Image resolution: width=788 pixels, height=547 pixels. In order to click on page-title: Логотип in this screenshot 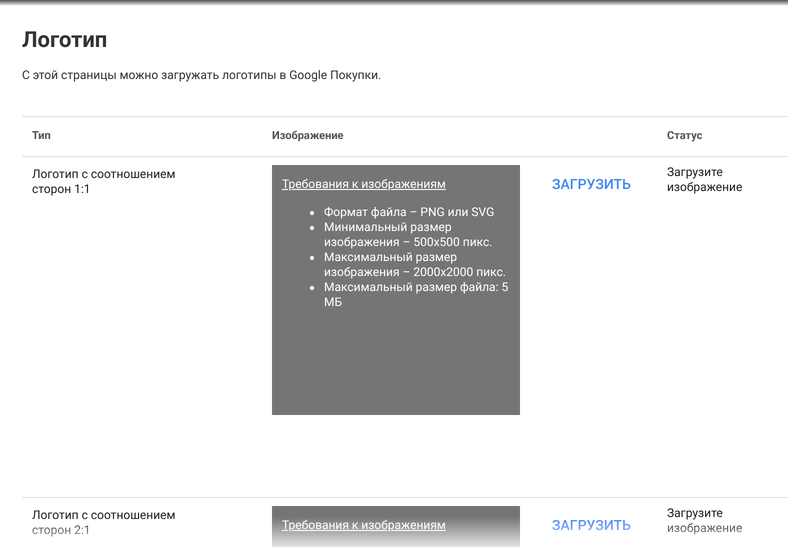, I will do `click(65, 41)`.